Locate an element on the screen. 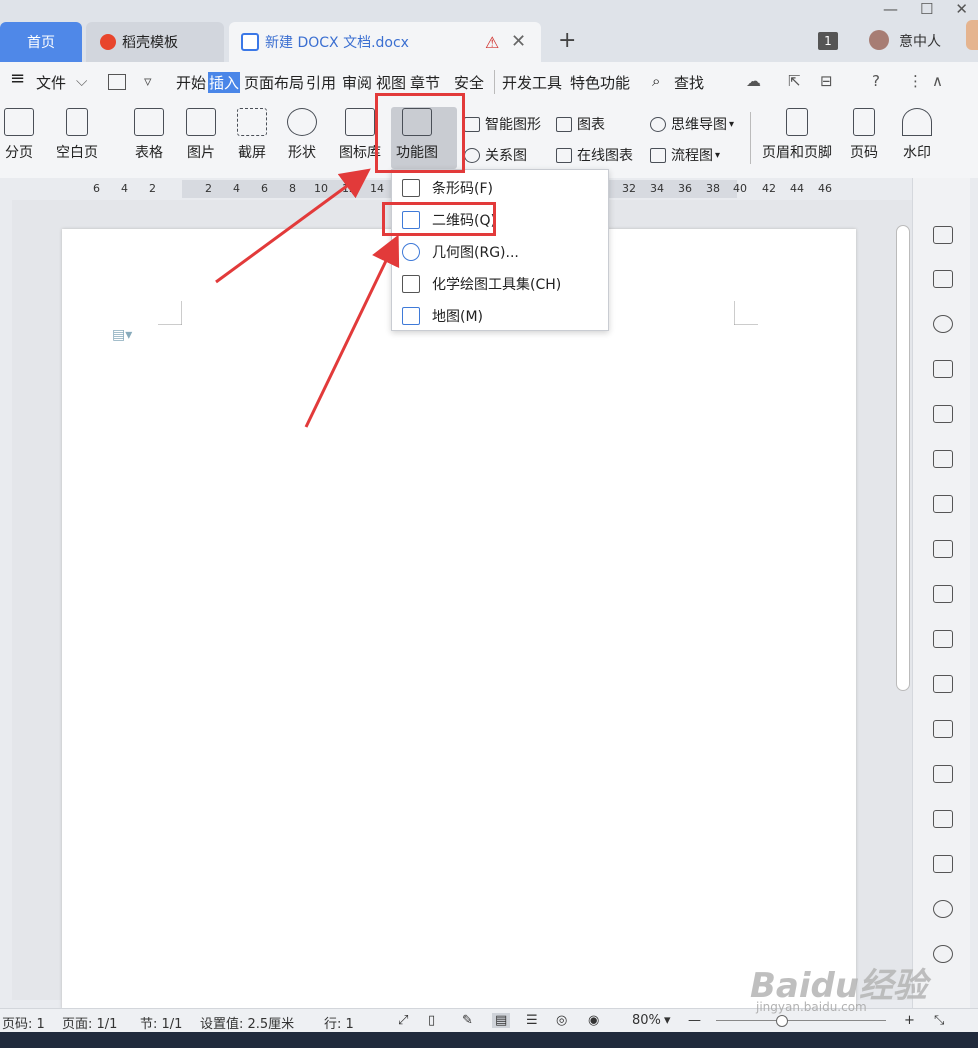  save-icon is located at coordinates (117, 82).